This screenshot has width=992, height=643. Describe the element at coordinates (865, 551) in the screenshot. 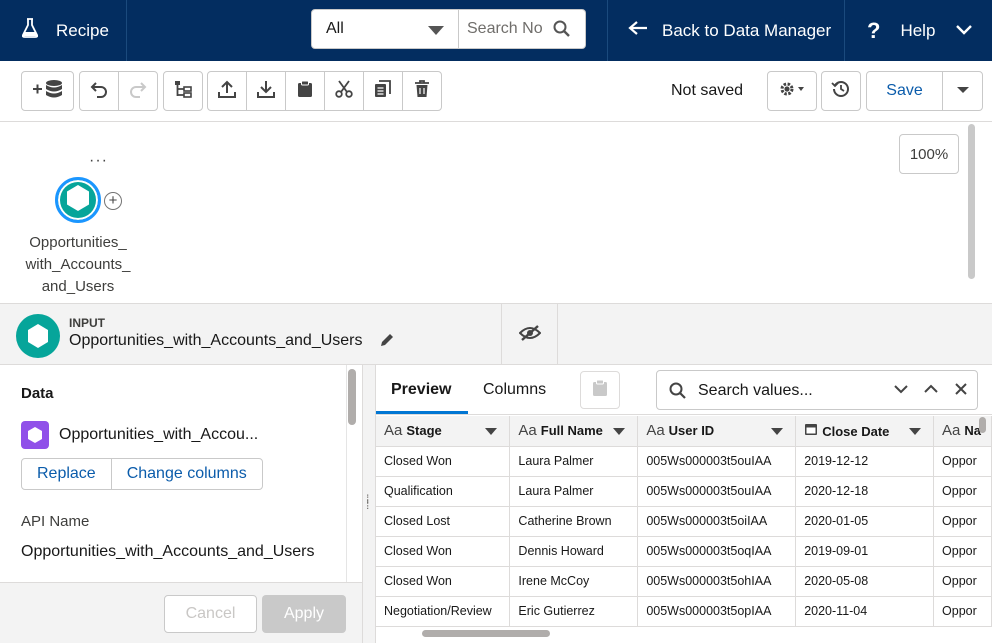

I see `table-cell: 2019-09-01` at that location.